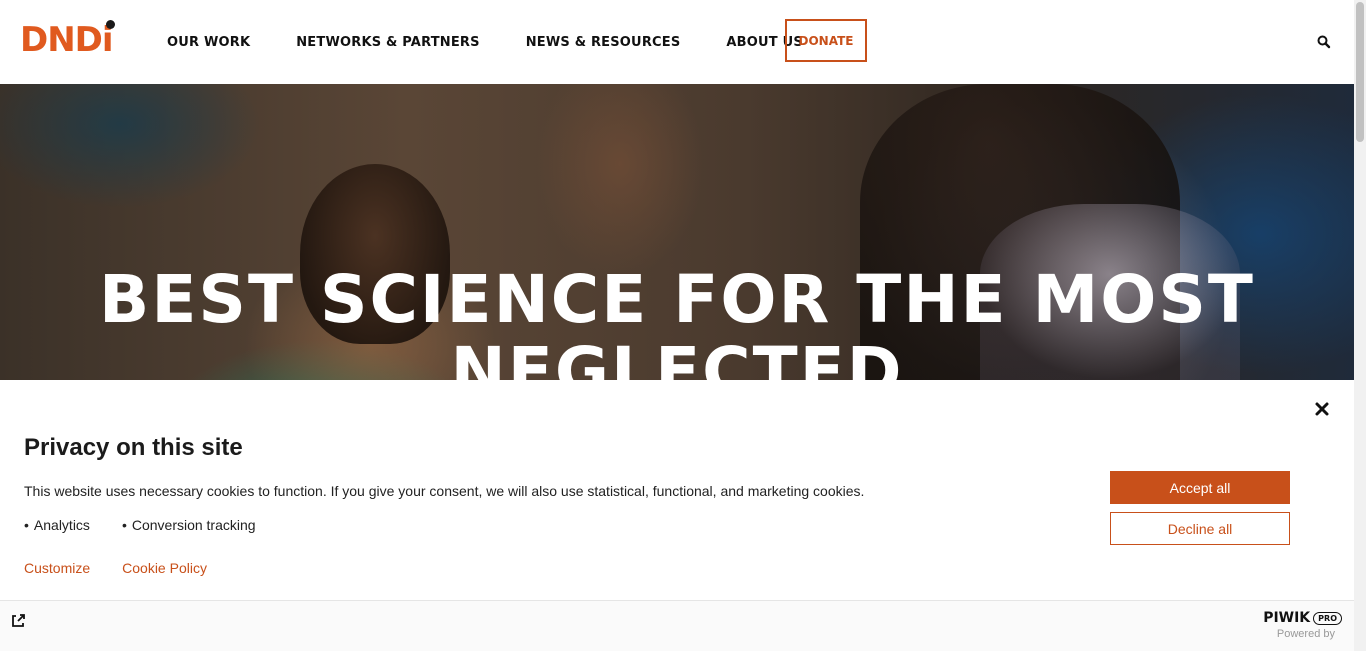 The height and width of the screenshot is (651, 1366). Describe the element at coordinates (603, 42) in the screenshot. I see `nav-news-resources: NEWS & RESOURCES` at that location.